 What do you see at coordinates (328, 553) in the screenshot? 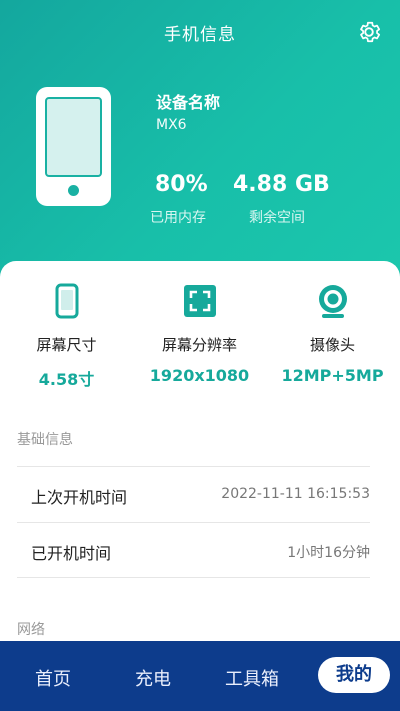
I see `row-value: 1小时16分钟` at bounding box center [328, 553].